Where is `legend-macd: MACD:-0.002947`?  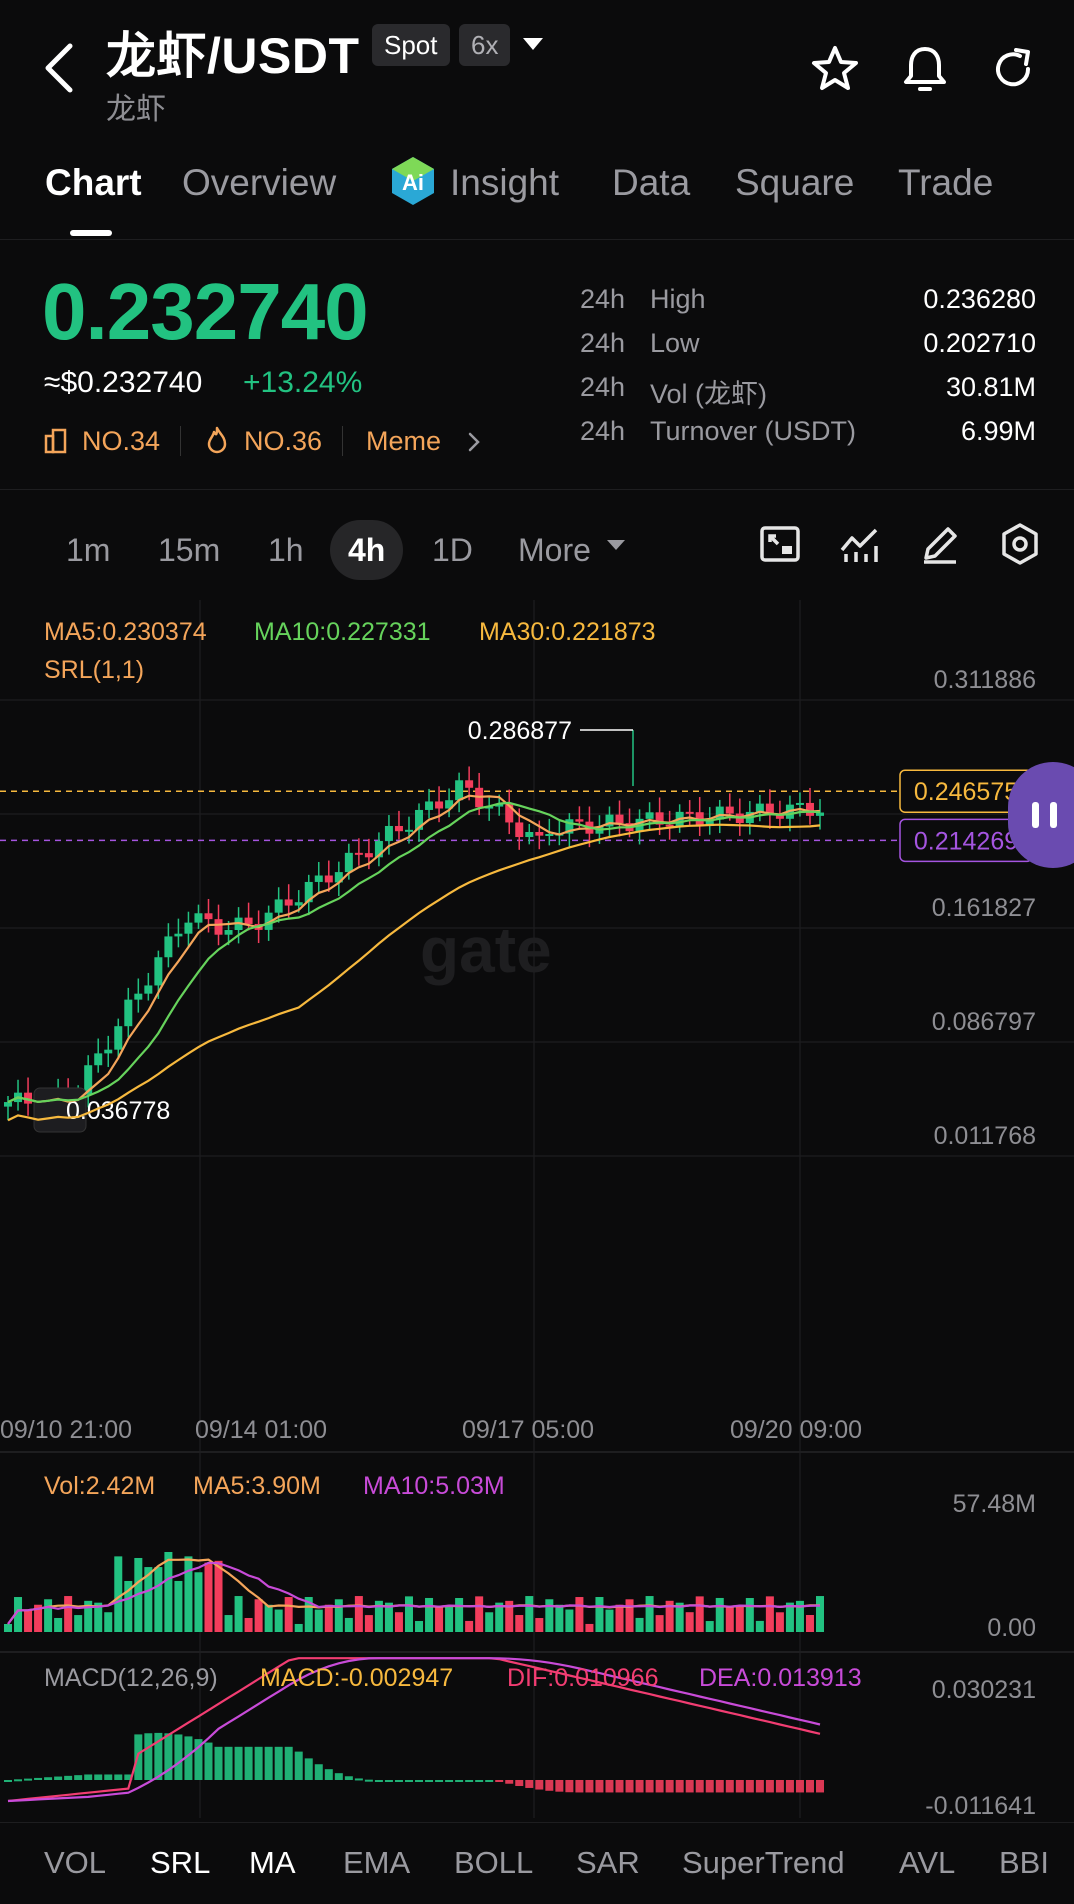 legend-macd: MACD:-0.002947 is located at coordinates (357, 1678).